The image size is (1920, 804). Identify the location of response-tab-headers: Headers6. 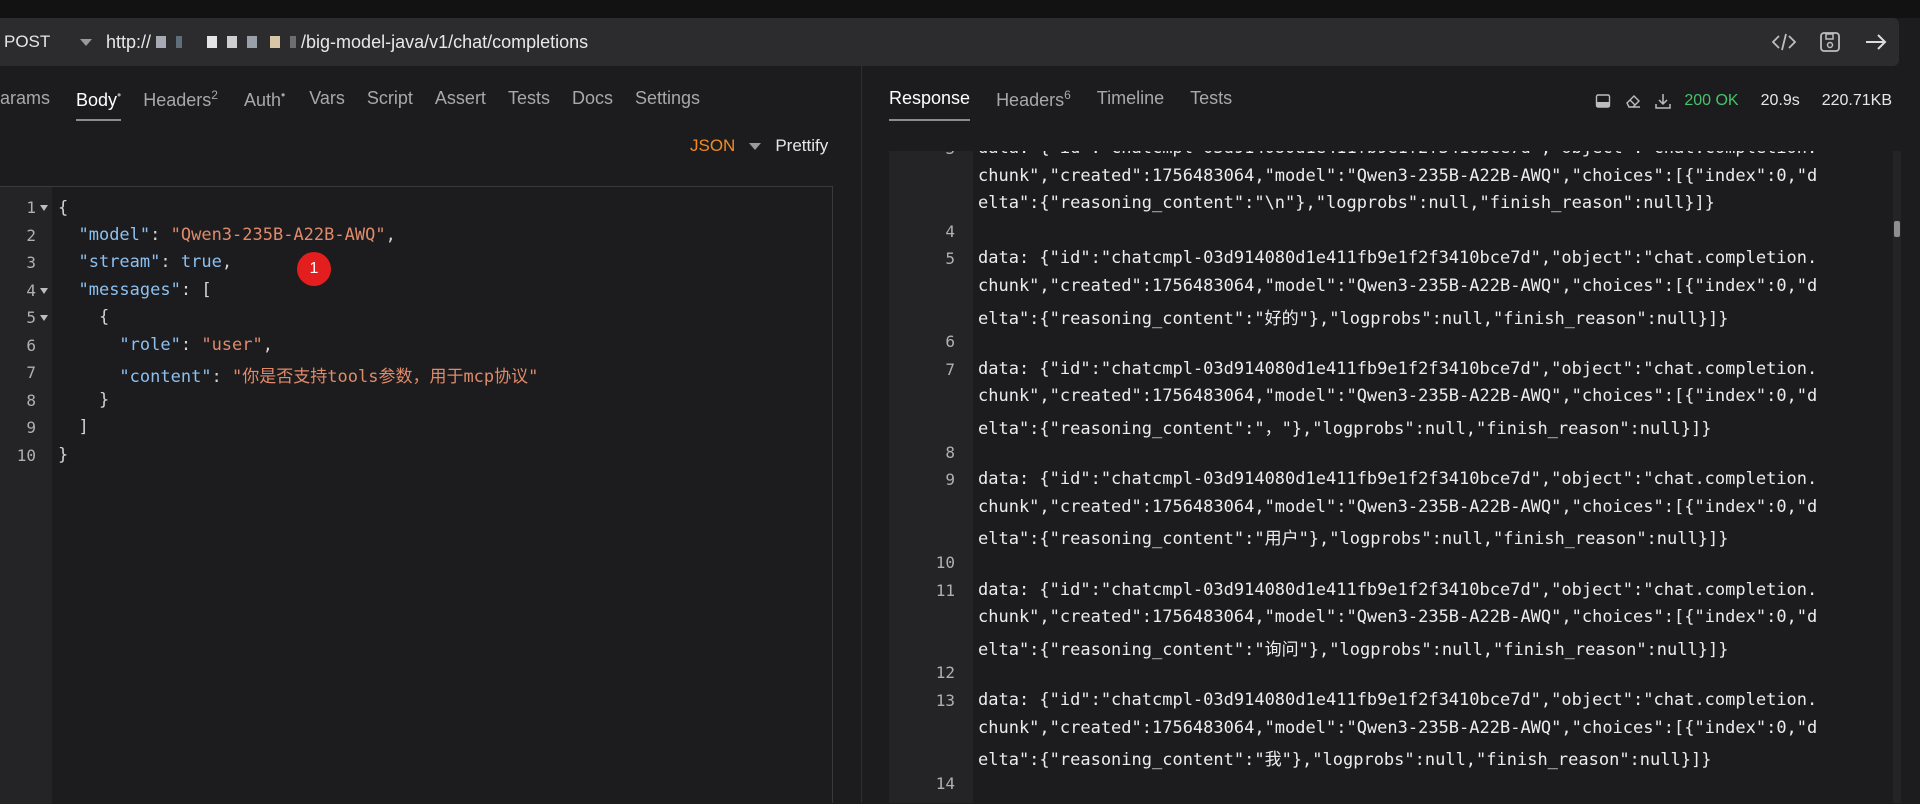
(1033, 99).